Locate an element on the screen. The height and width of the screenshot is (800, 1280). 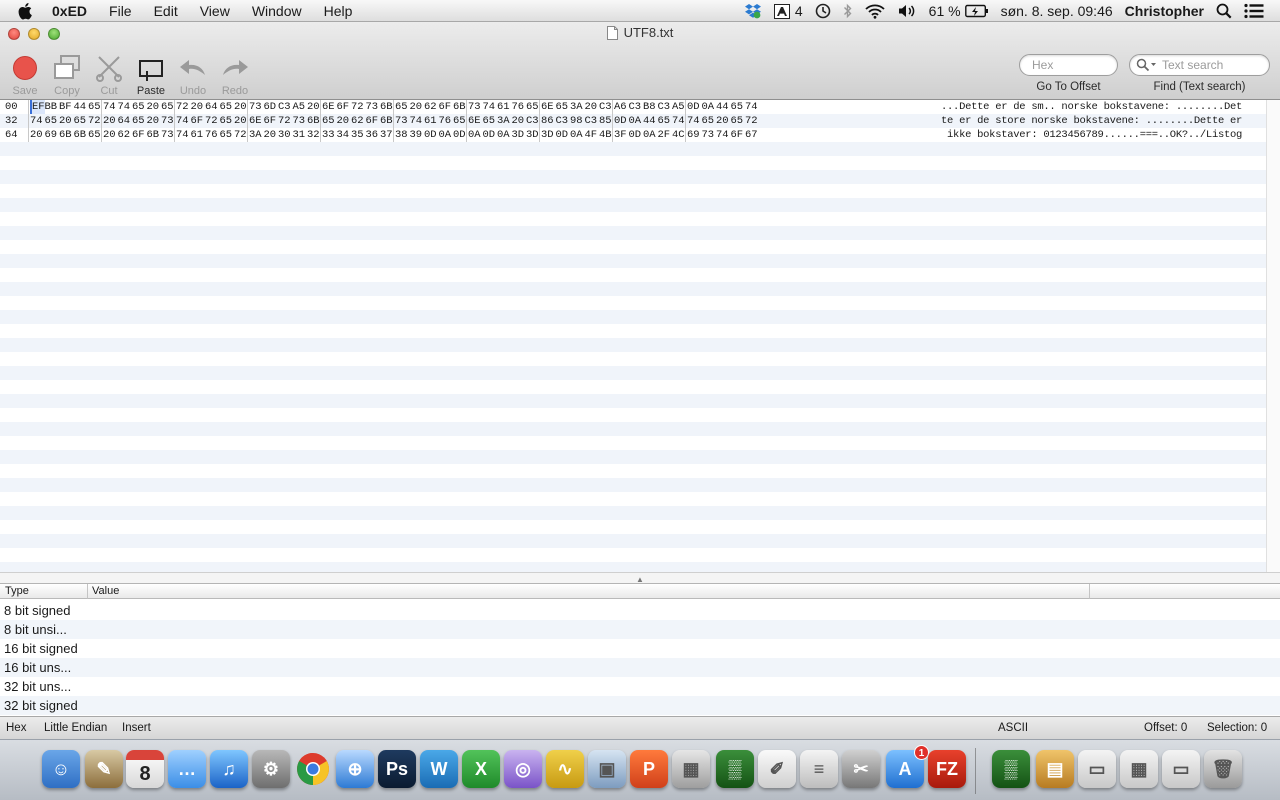
hex-byte: 3A is located at coordinates (576, 107).